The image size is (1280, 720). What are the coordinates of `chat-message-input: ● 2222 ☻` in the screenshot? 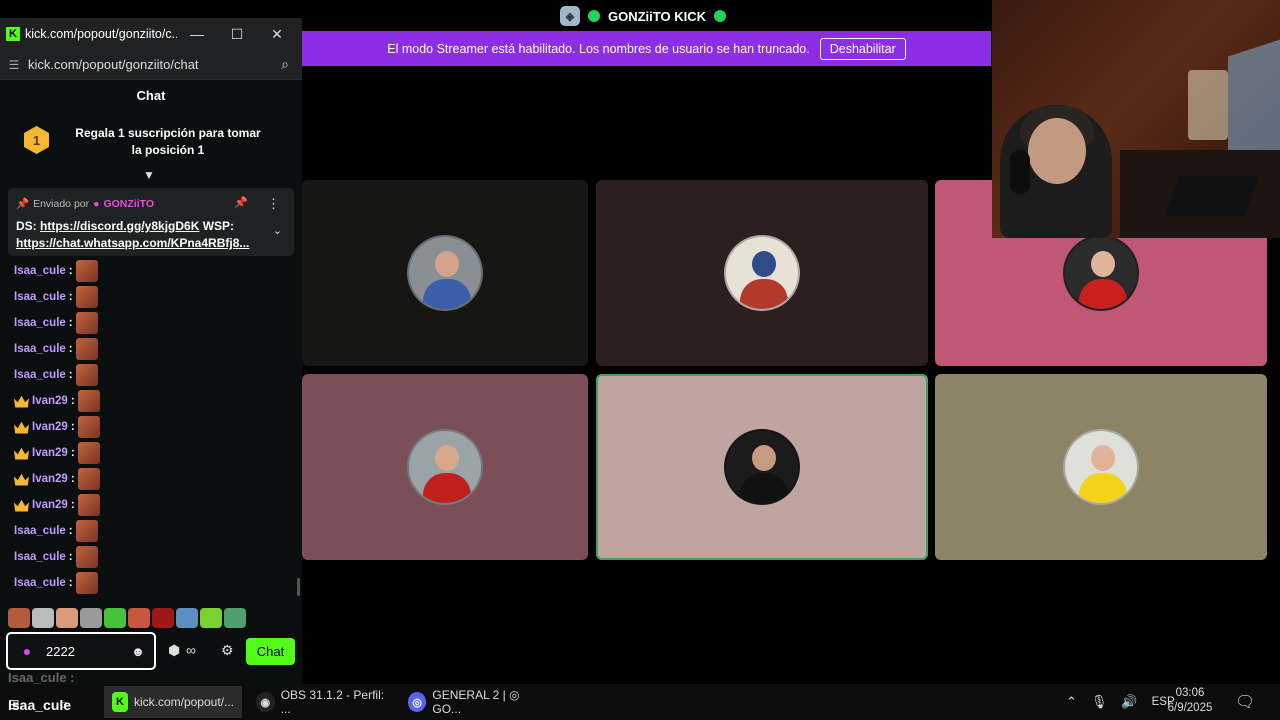 It's located at (81, 651).